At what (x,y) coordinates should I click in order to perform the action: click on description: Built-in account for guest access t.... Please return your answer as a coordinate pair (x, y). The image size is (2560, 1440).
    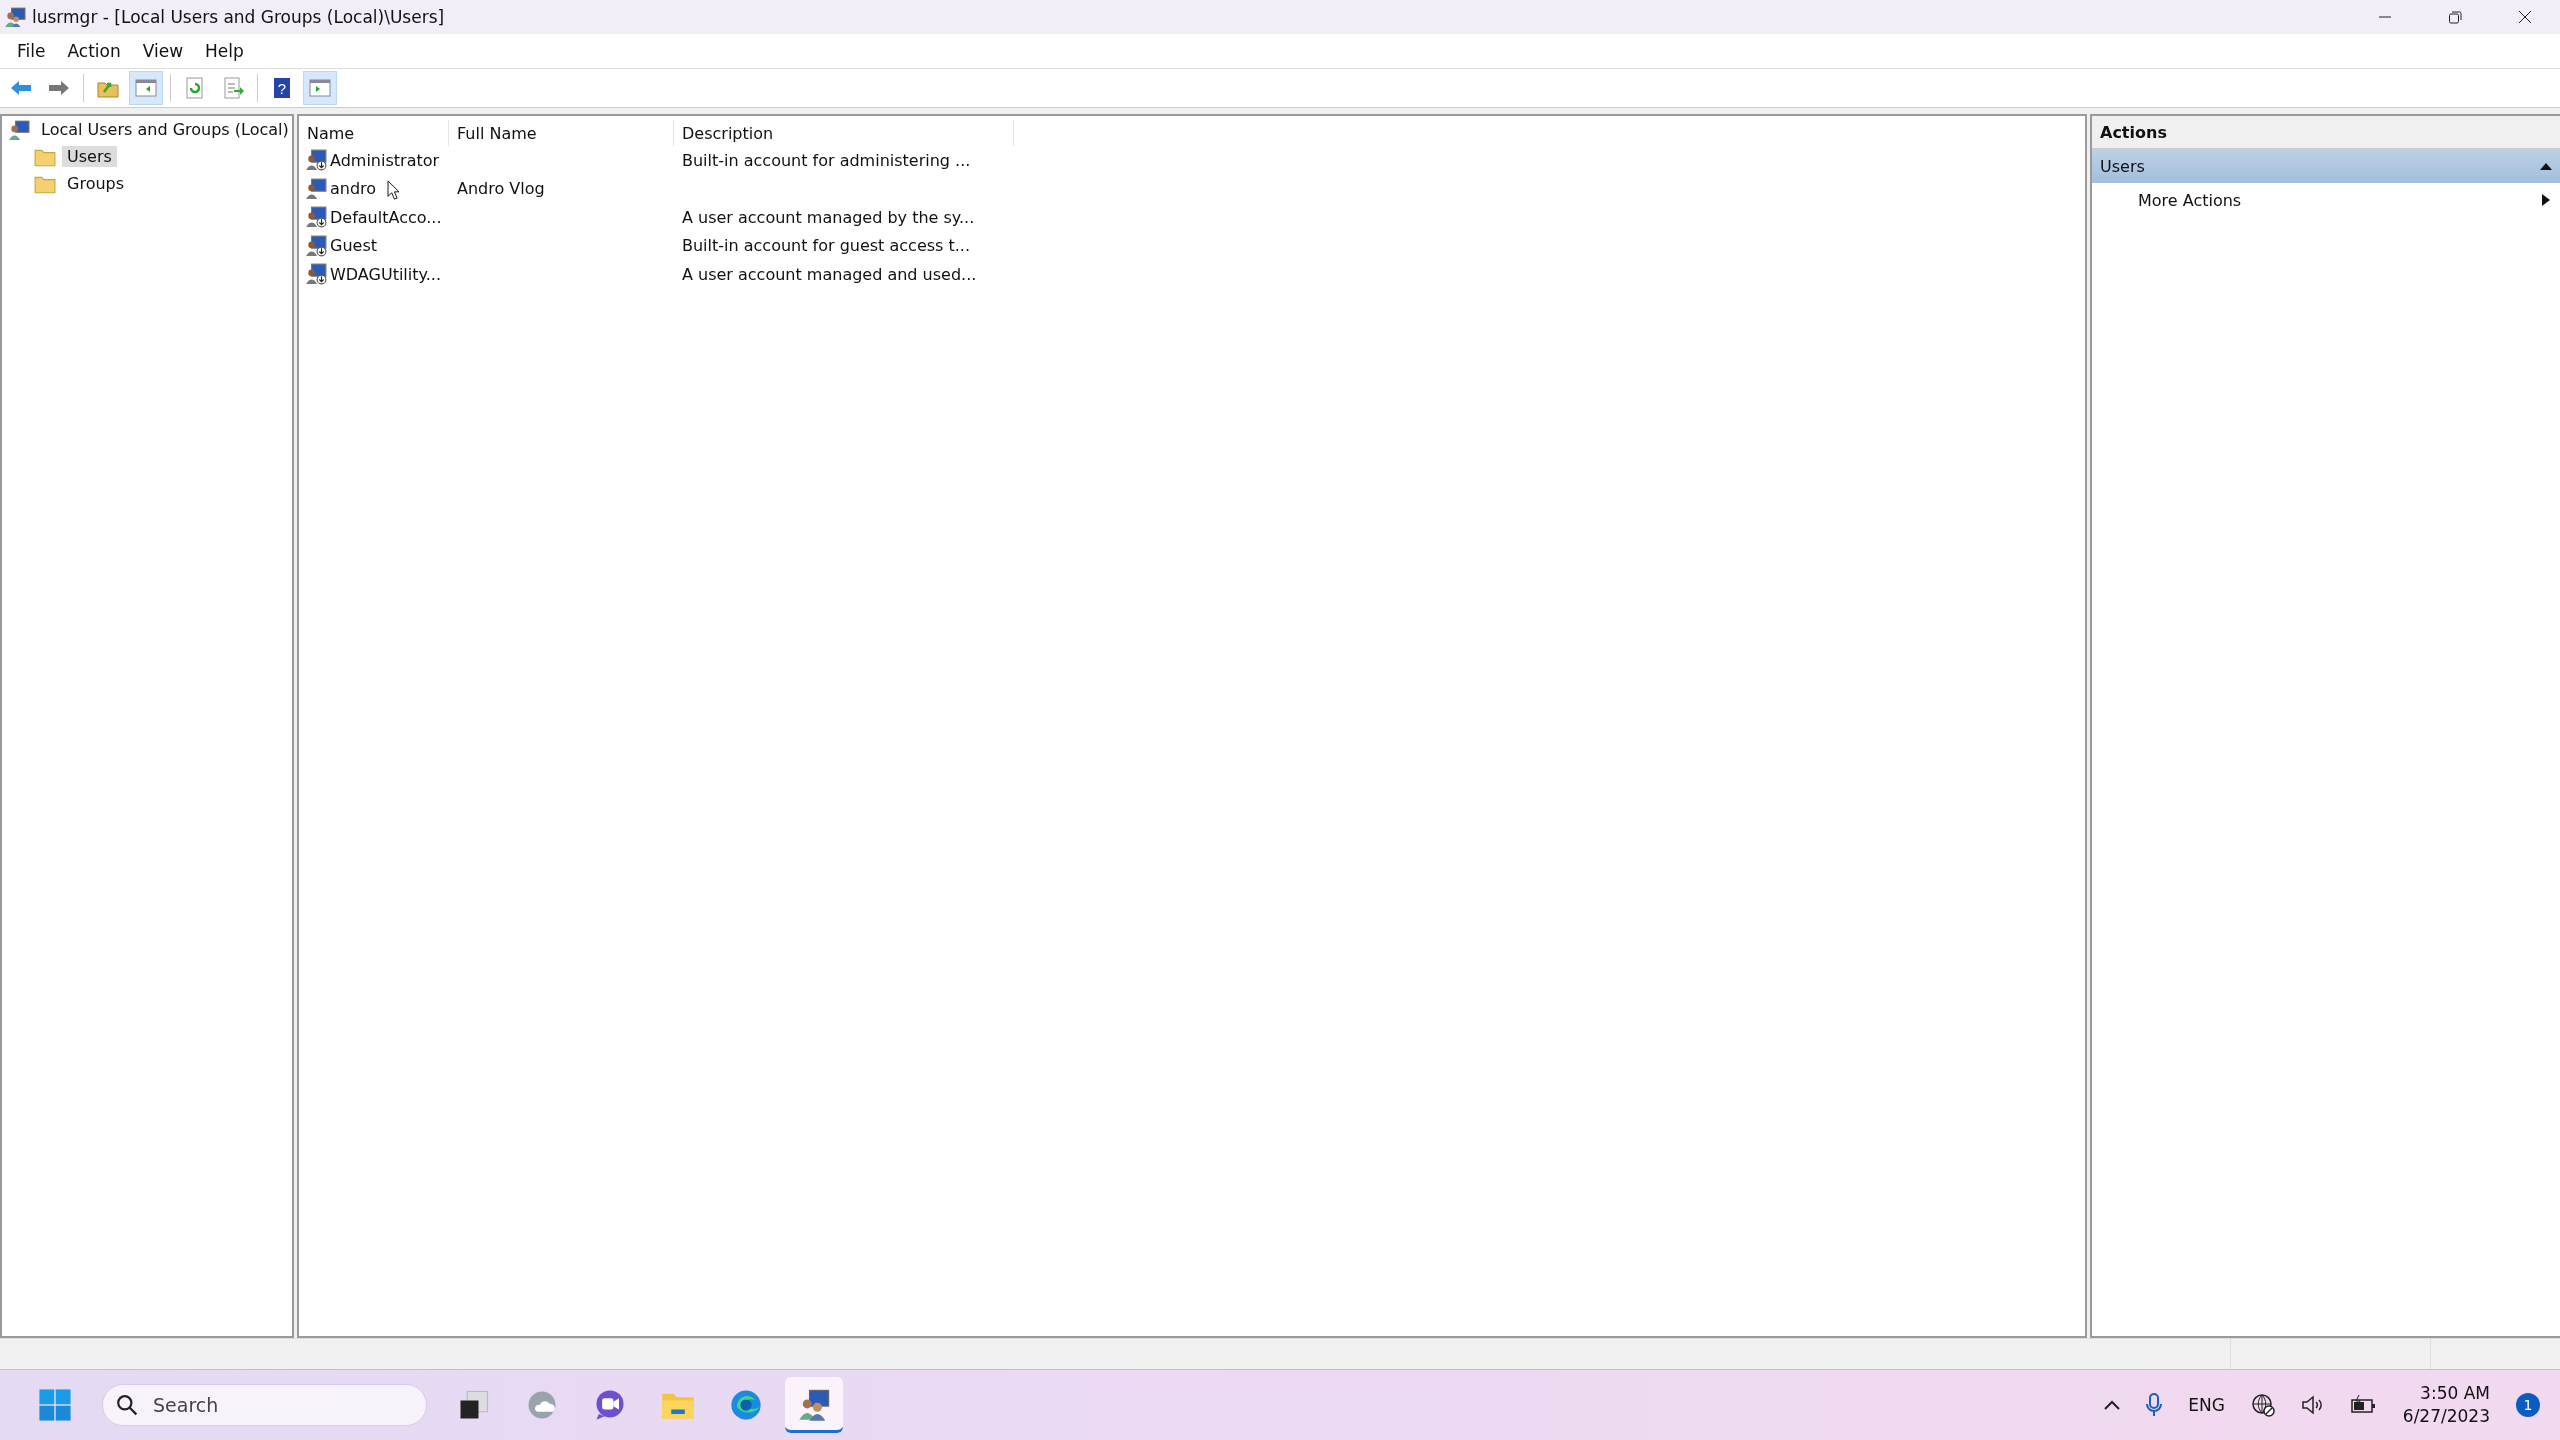
    Looking at the image, I should click on (826, 246).